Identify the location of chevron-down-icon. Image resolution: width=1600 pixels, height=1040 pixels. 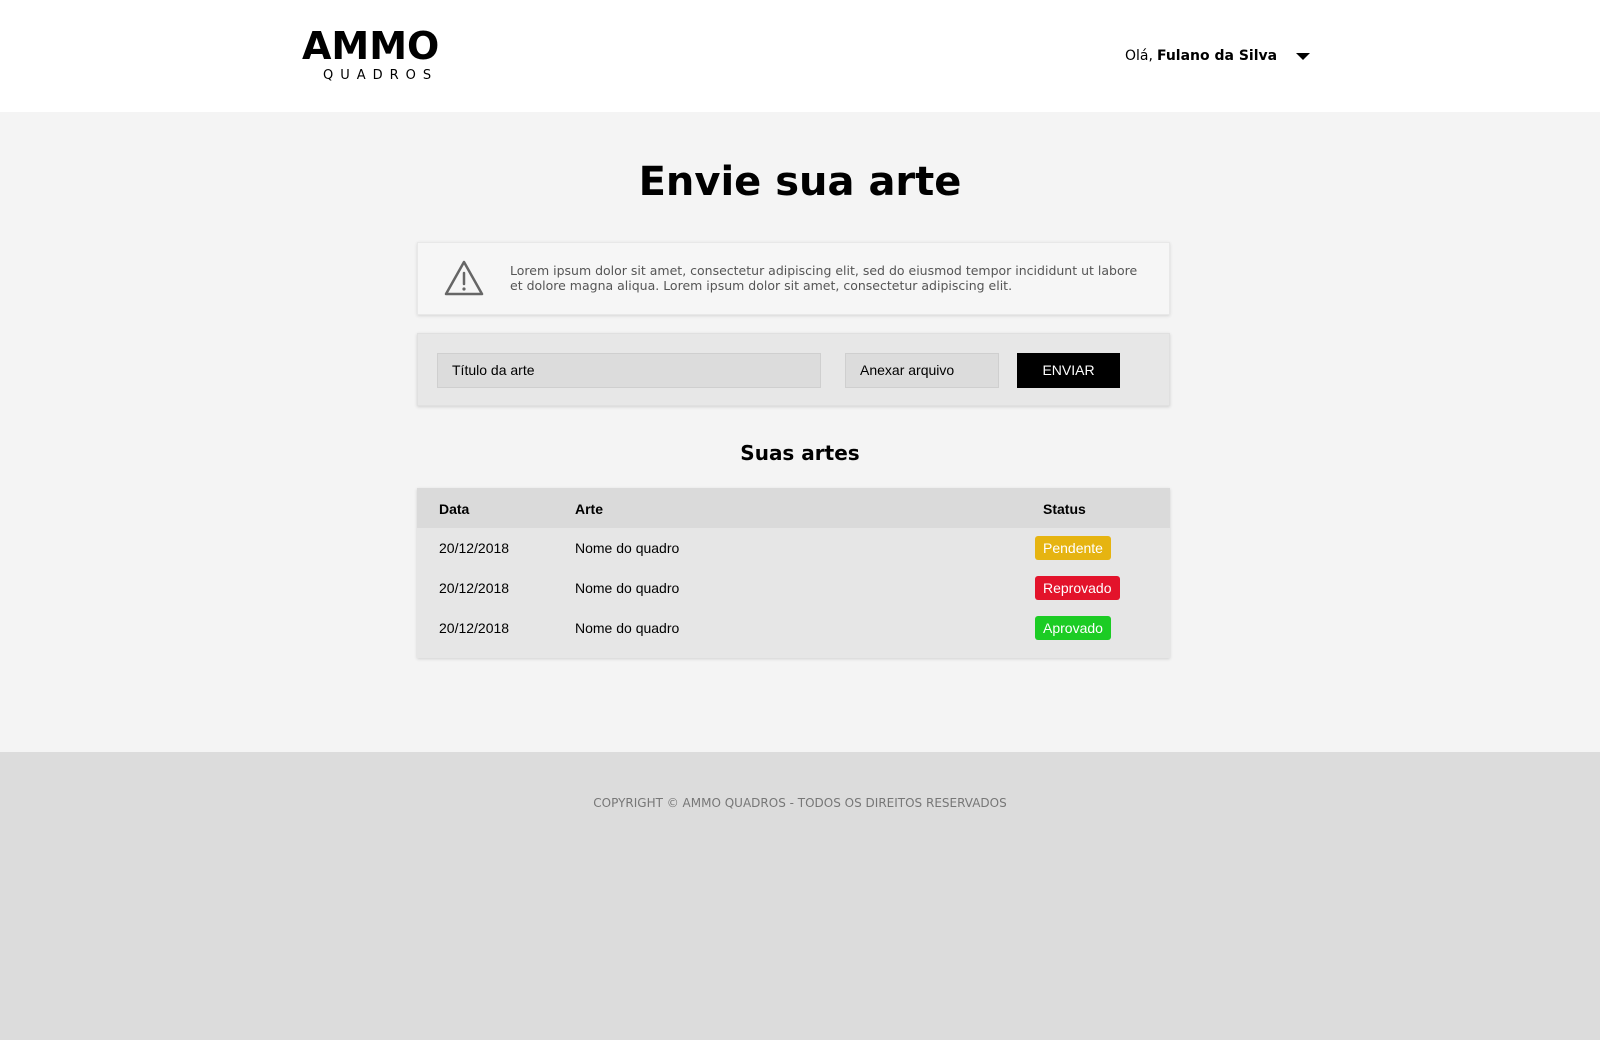
(1303, 56).